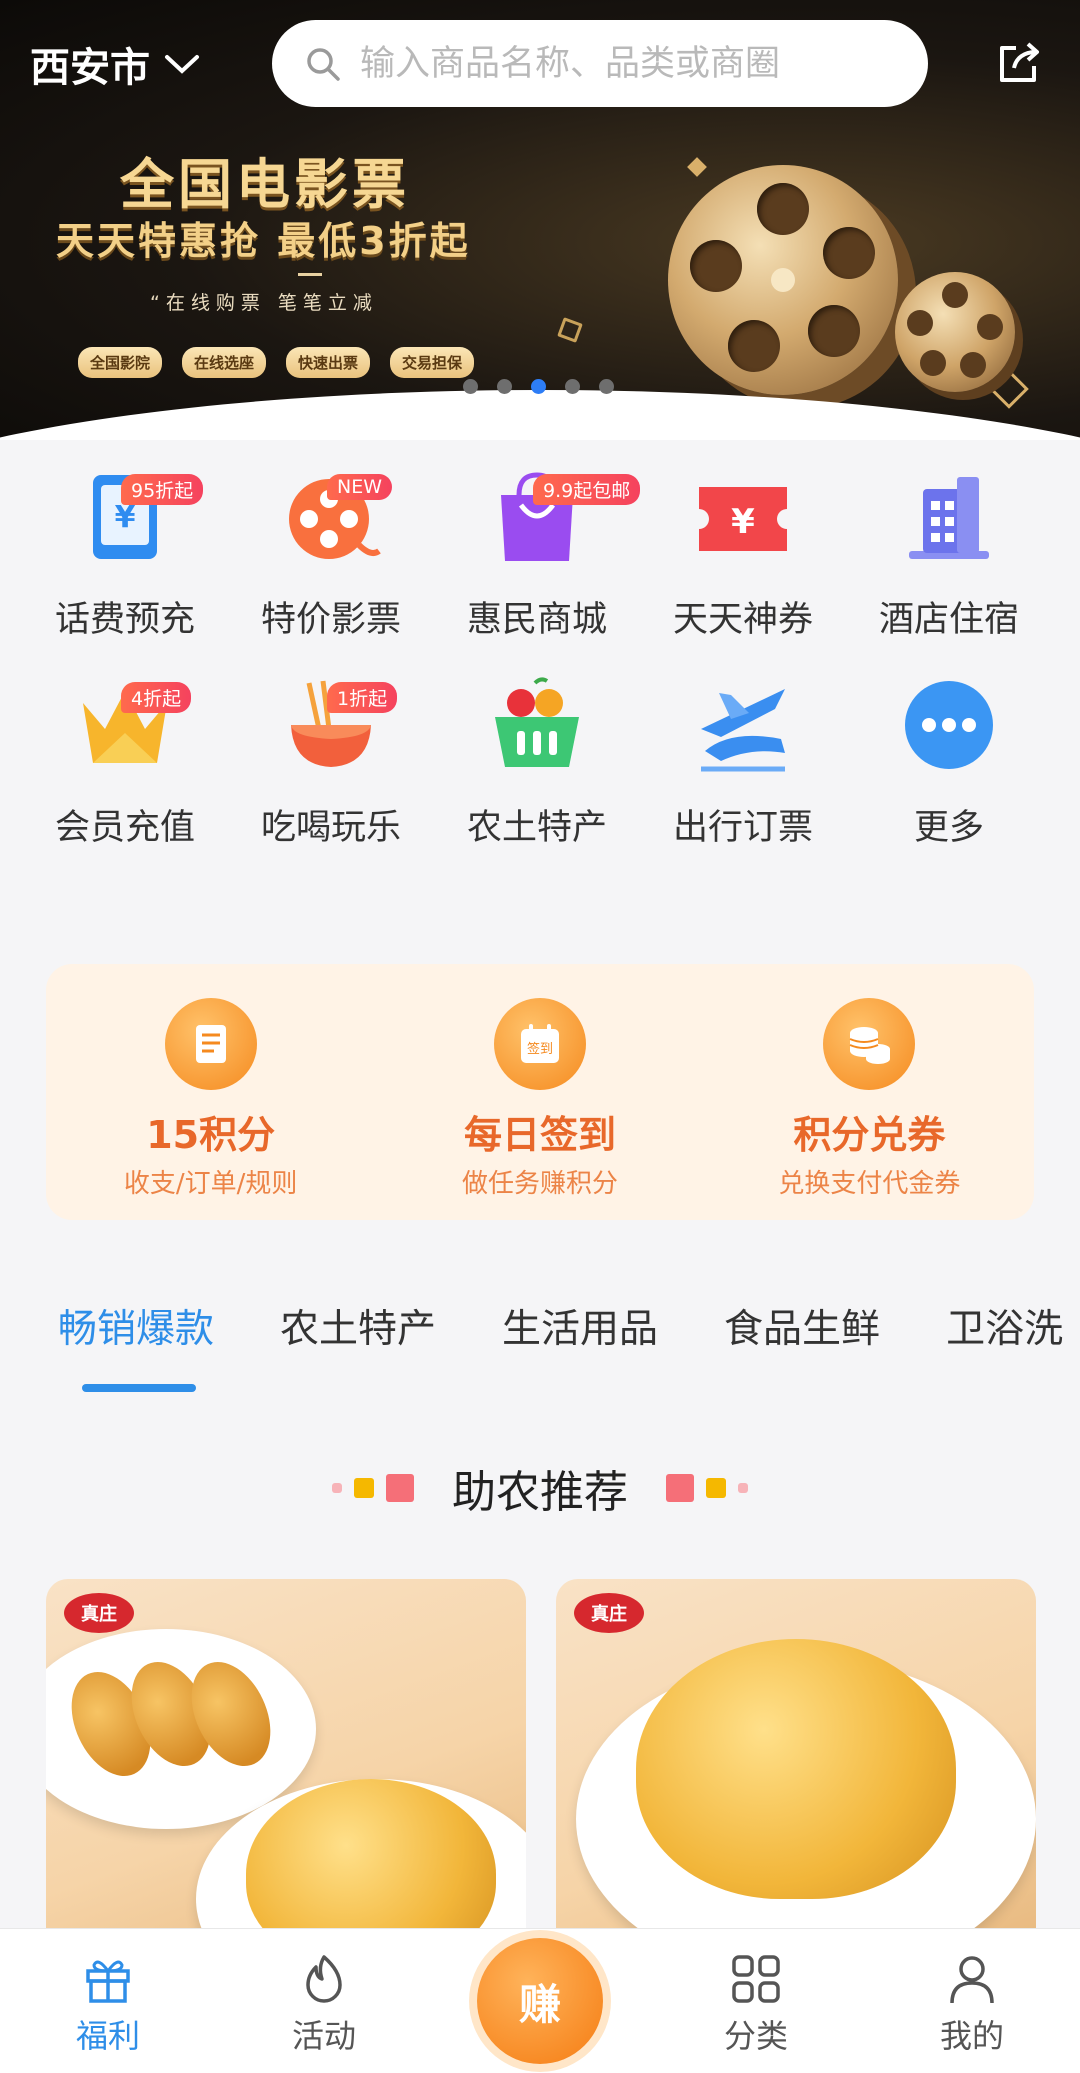 Image resolution: width=1080 pixels, height=2073 pixels. Describe the element at coordinates (949, 552) in the screenshot. I see `grid-item-hotel: 酒店住宿` at that location.